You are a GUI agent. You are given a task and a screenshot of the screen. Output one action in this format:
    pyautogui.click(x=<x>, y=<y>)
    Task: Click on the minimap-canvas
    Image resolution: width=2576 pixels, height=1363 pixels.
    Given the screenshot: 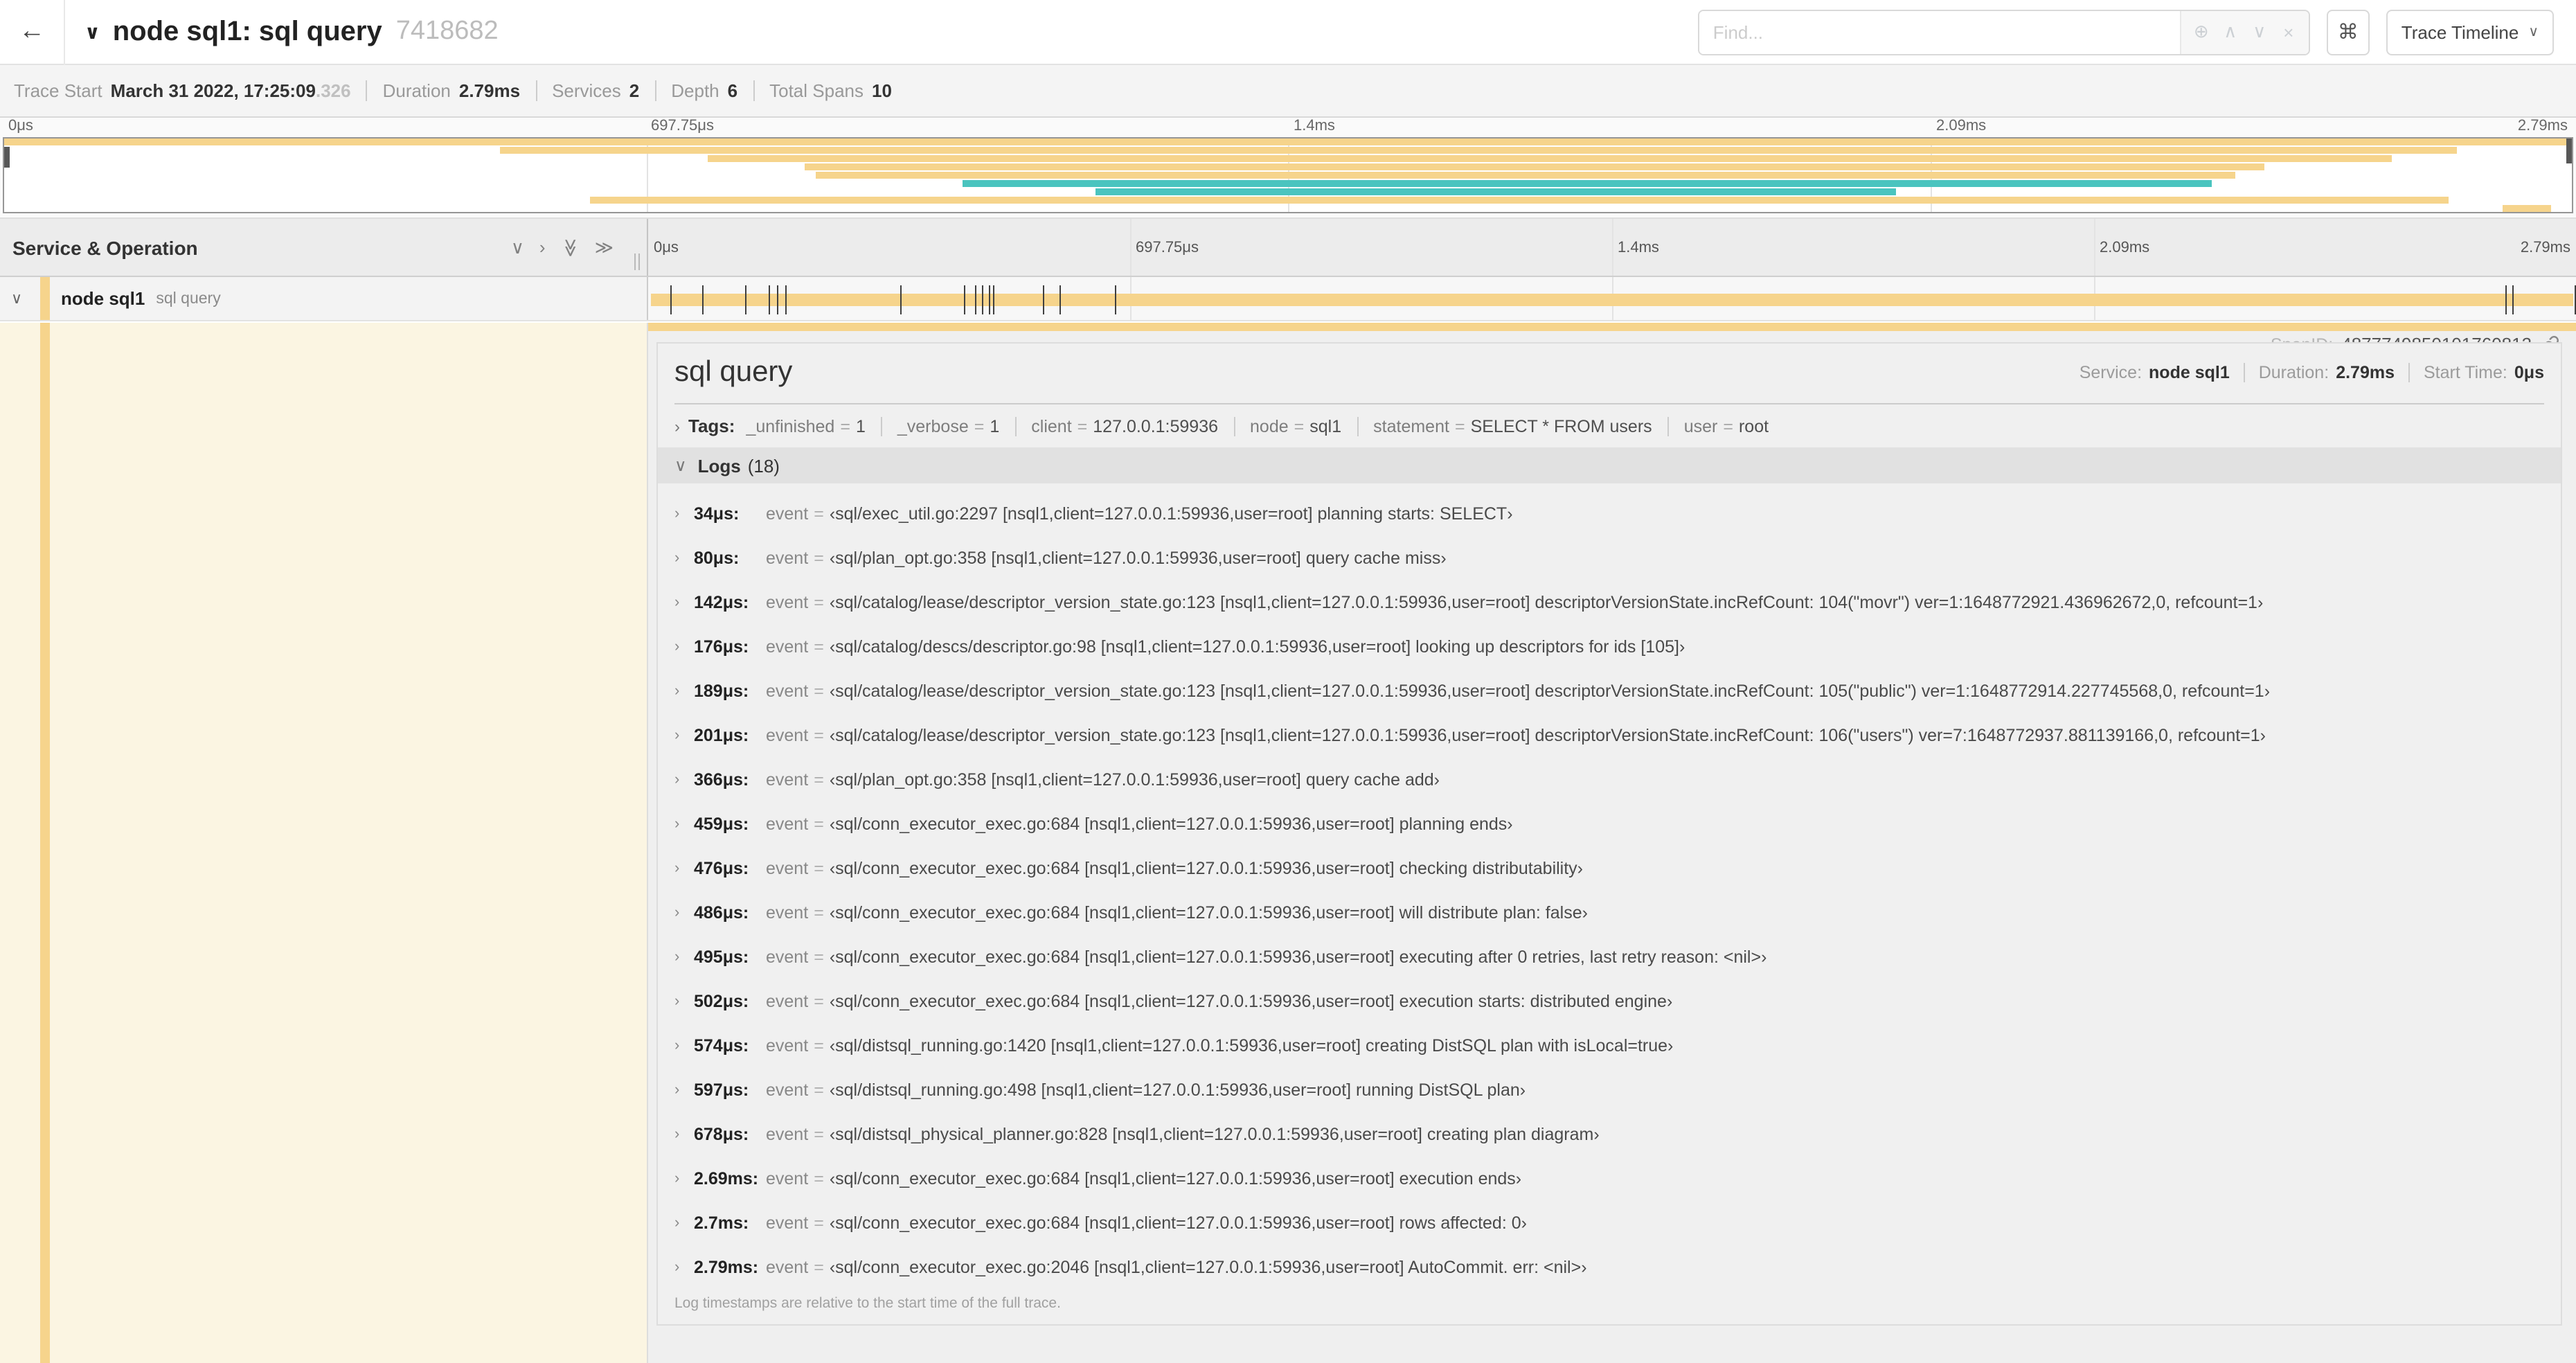 What is the action you would take?
    pyautogui.click(x=1288, y=175)
    